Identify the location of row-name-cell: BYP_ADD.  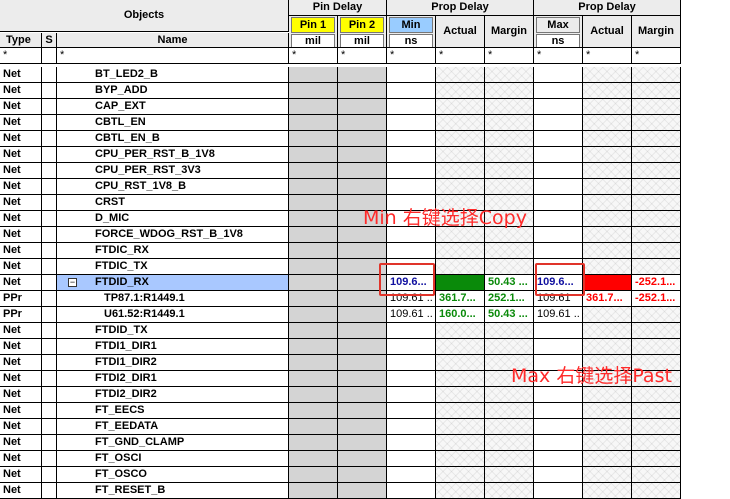
(173, 91).